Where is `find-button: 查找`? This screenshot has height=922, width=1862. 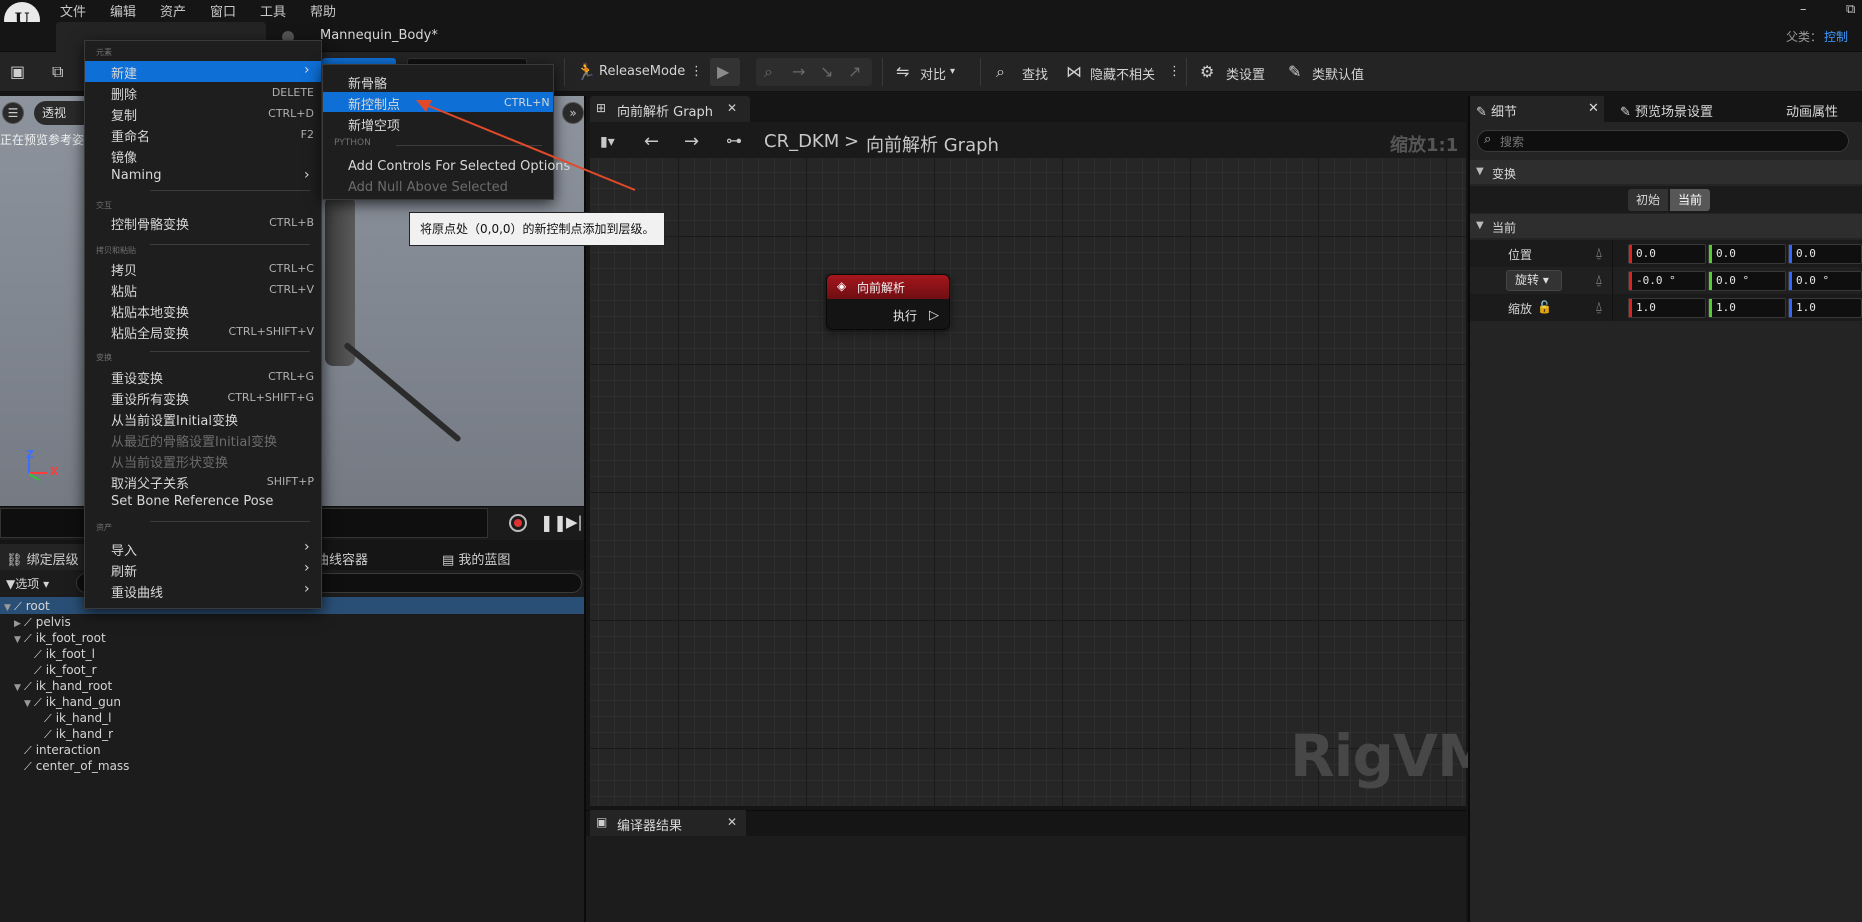 find-button: 查找 is located at coordinates (1035, 73).